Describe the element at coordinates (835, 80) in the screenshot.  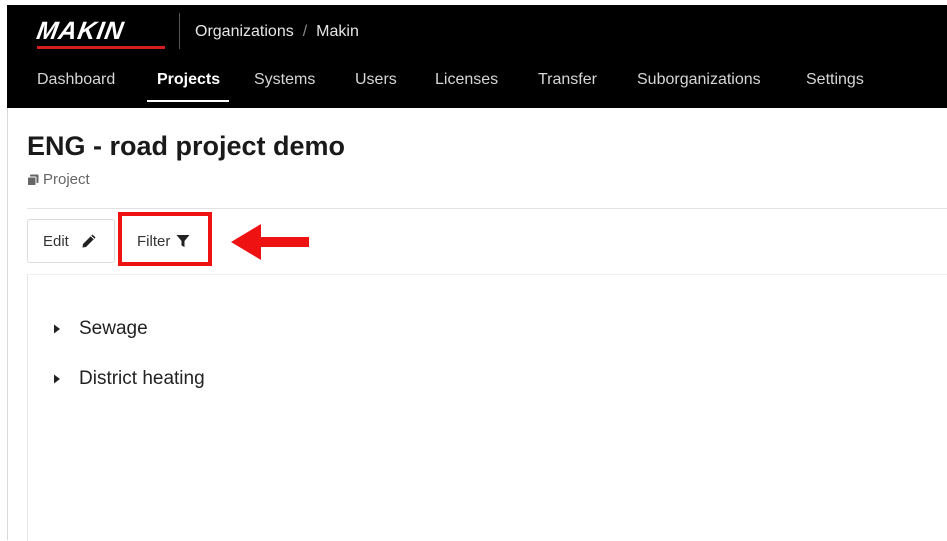
I see `nav-item-settings: Settings` at that location.